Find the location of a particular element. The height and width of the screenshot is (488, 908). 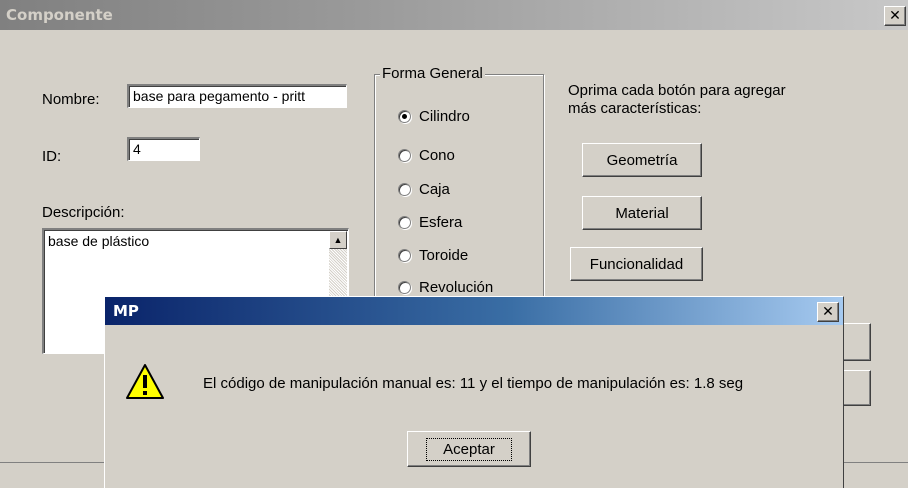

radio-cilindro: Cilindro is located at coordinates (434, 116).